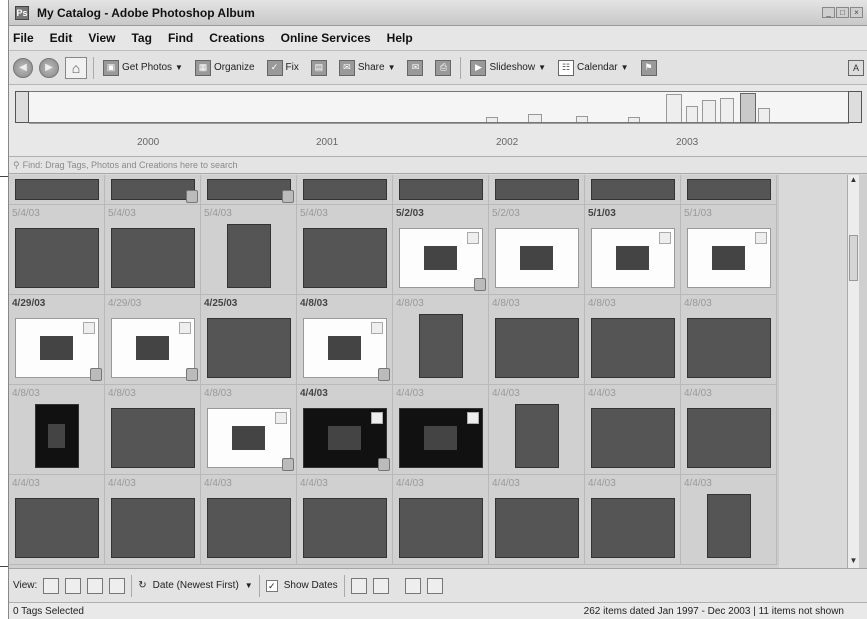 The image size is (867, 619). Describe the element at coordinates (180, 38) in the screenshot. I see `menu-find: Find` at that location.